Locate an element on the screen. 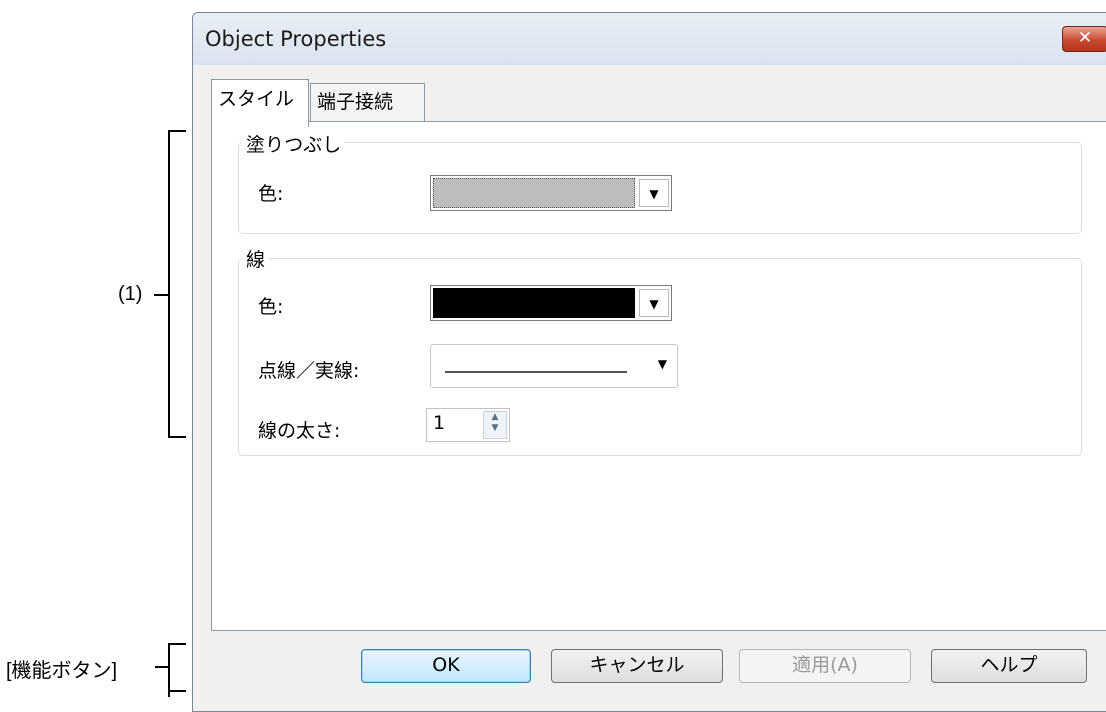  apply-button: 適用(A) is located at coordinates (825, 666).